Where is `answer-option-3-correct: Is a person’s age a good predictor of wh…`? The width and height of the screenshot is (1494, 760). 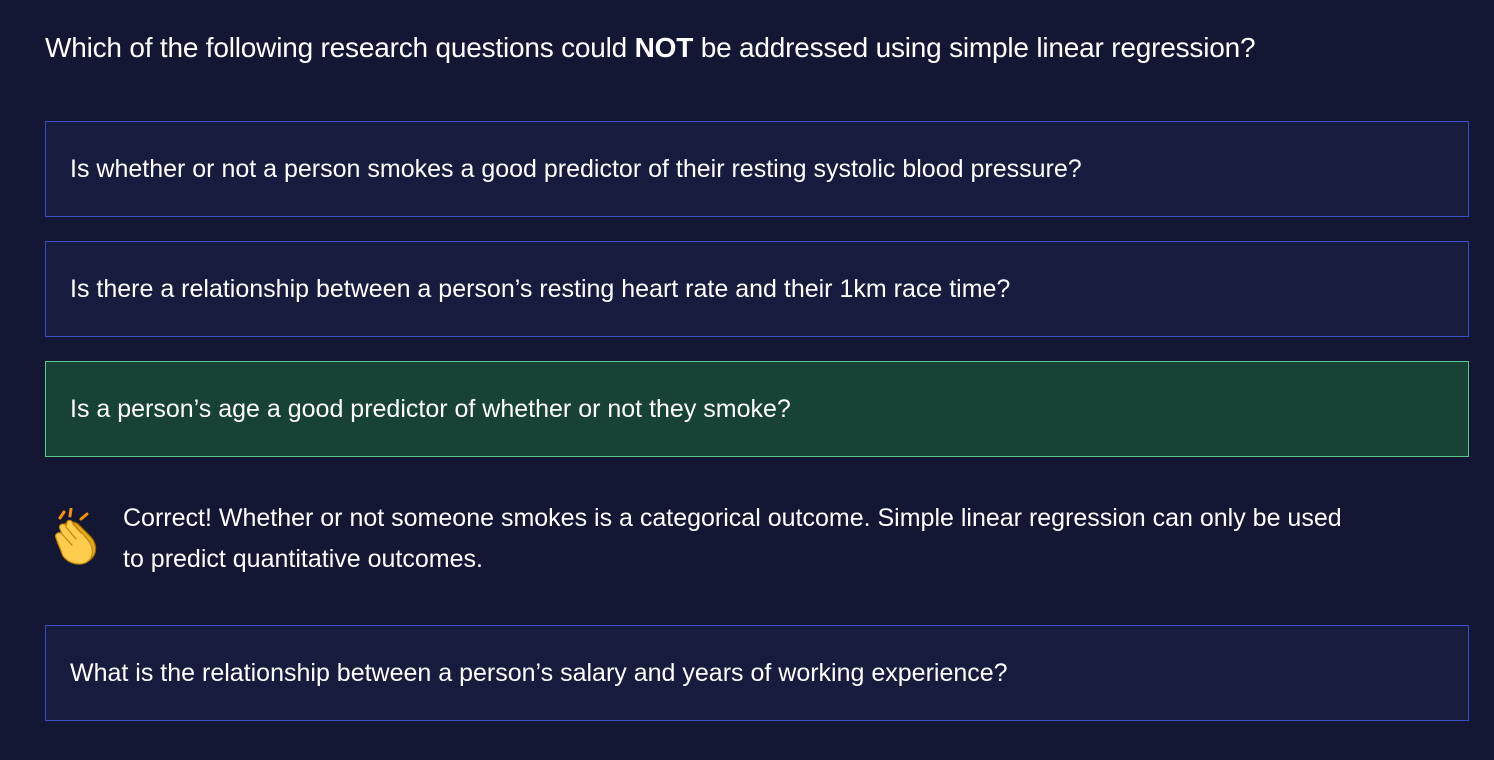 answer-option-3-correct: Is a person’s age a good predictor of wh… is located at coordinates (757, 409).